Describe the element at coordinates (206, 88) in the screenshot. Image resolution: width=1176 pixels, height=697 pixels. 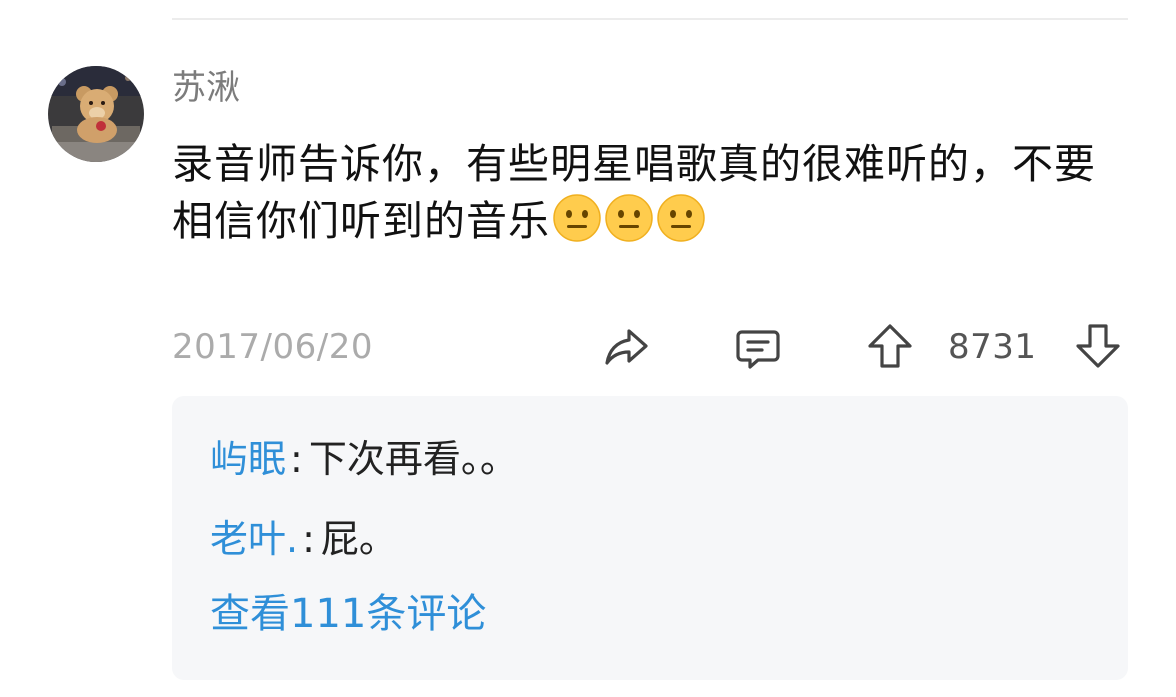
I see `comment-author: 苏湫` at that location.